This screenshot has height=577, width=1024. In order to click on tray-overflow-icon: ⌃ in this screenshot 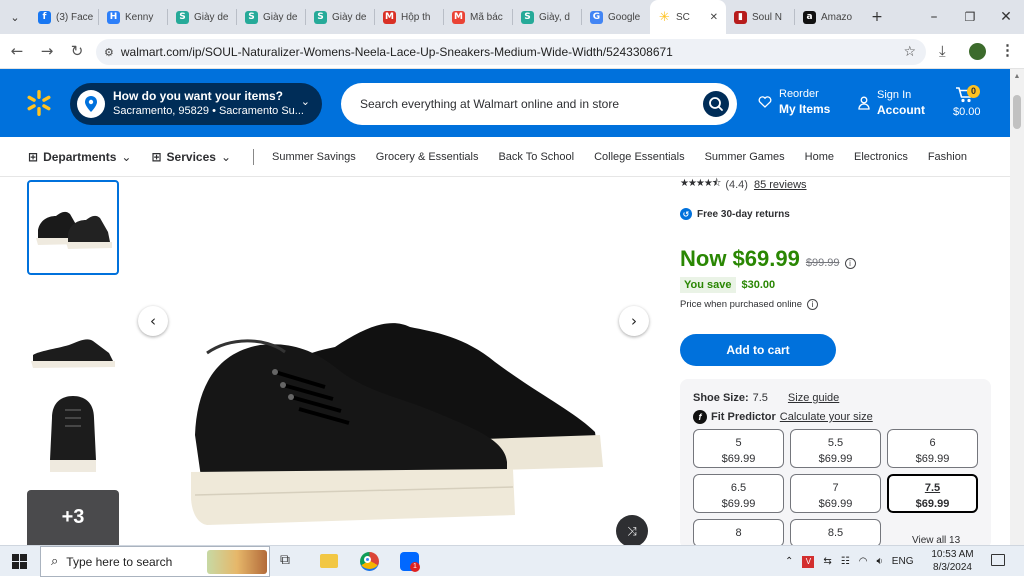, I will do `click(789, 561)`.